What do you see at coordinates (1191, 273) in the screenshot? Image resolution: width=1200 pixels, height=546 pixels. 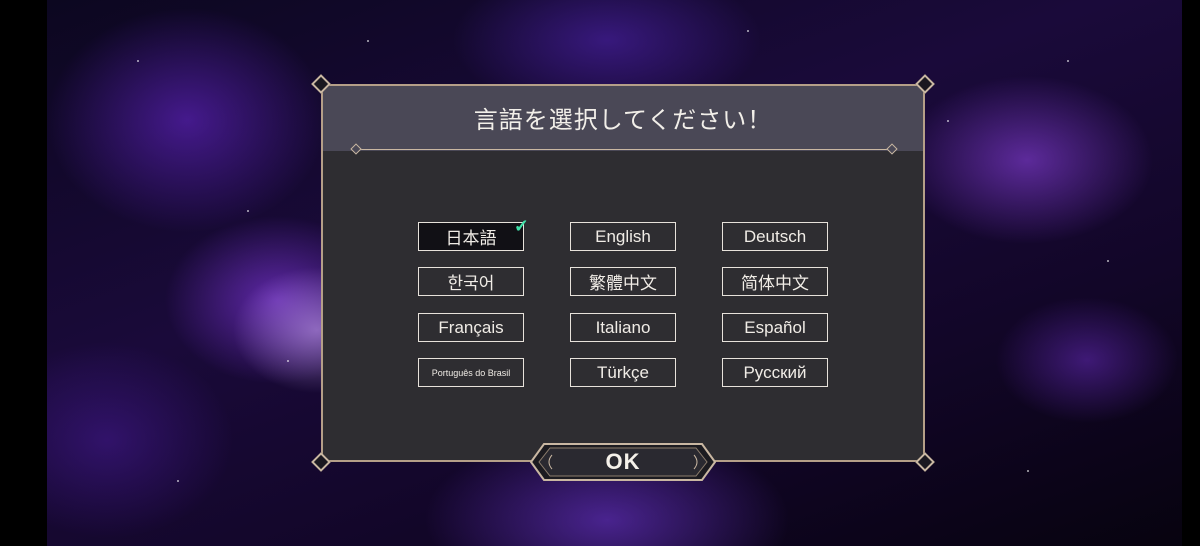 I see `right-black-bar` at bounding box center [1191, 273].